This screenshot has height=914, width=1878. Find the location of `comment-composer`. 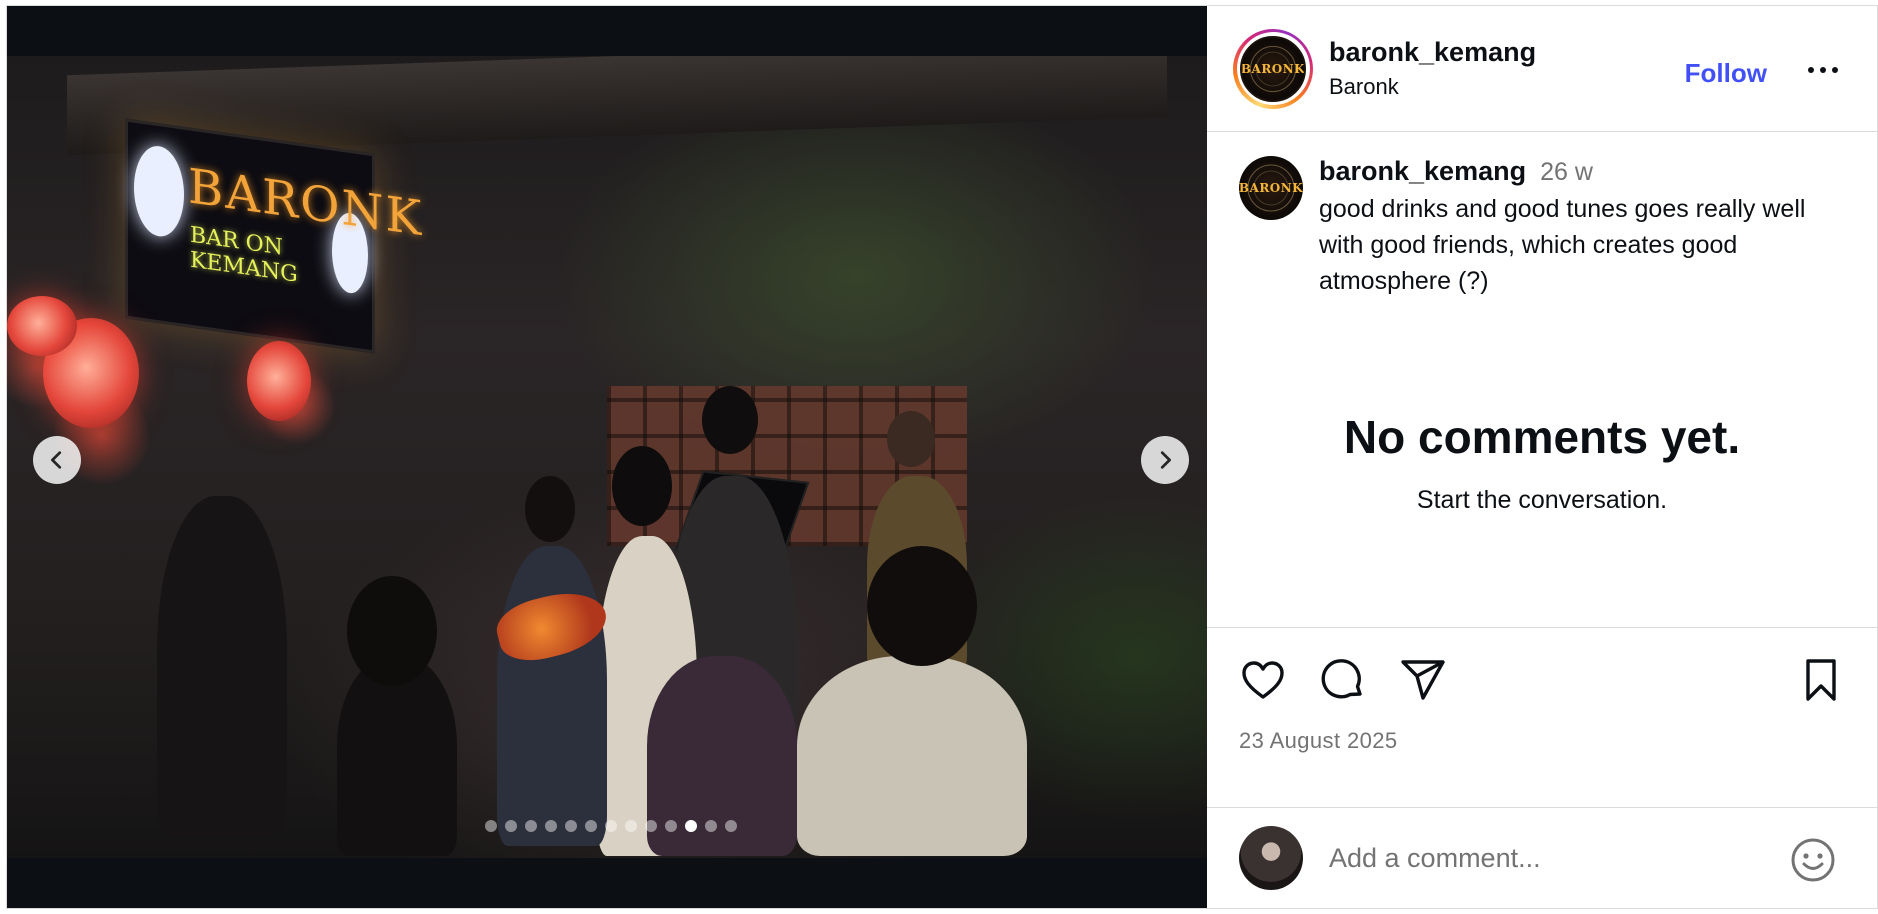

comment-composer is located at coordinates (1542, 858).